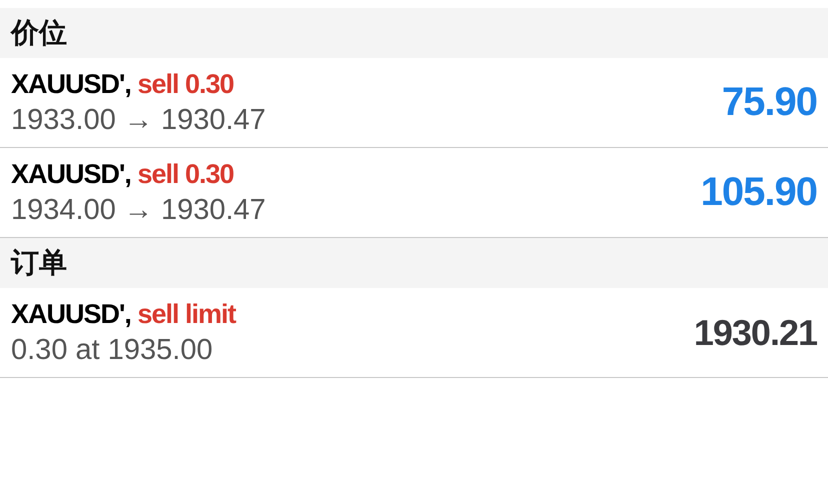 The image size is (828, 483). Describe the element at coordinates (138, 210) in the screenshot. I see `price-detail: 1934.00 → 1930.47` at that location.